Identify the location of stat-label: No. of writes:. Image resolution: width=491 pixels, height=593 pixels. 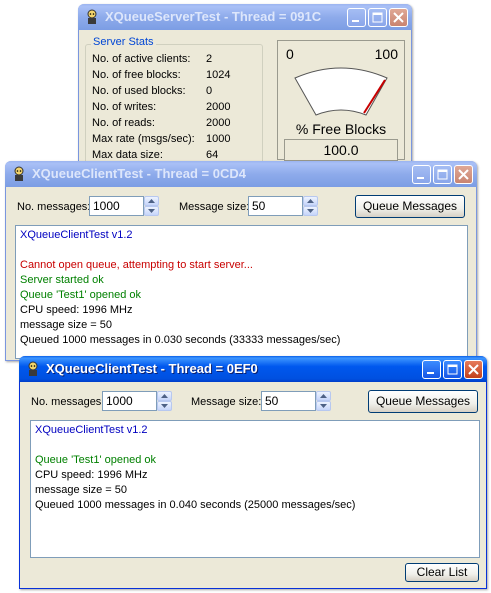
(124, 107).